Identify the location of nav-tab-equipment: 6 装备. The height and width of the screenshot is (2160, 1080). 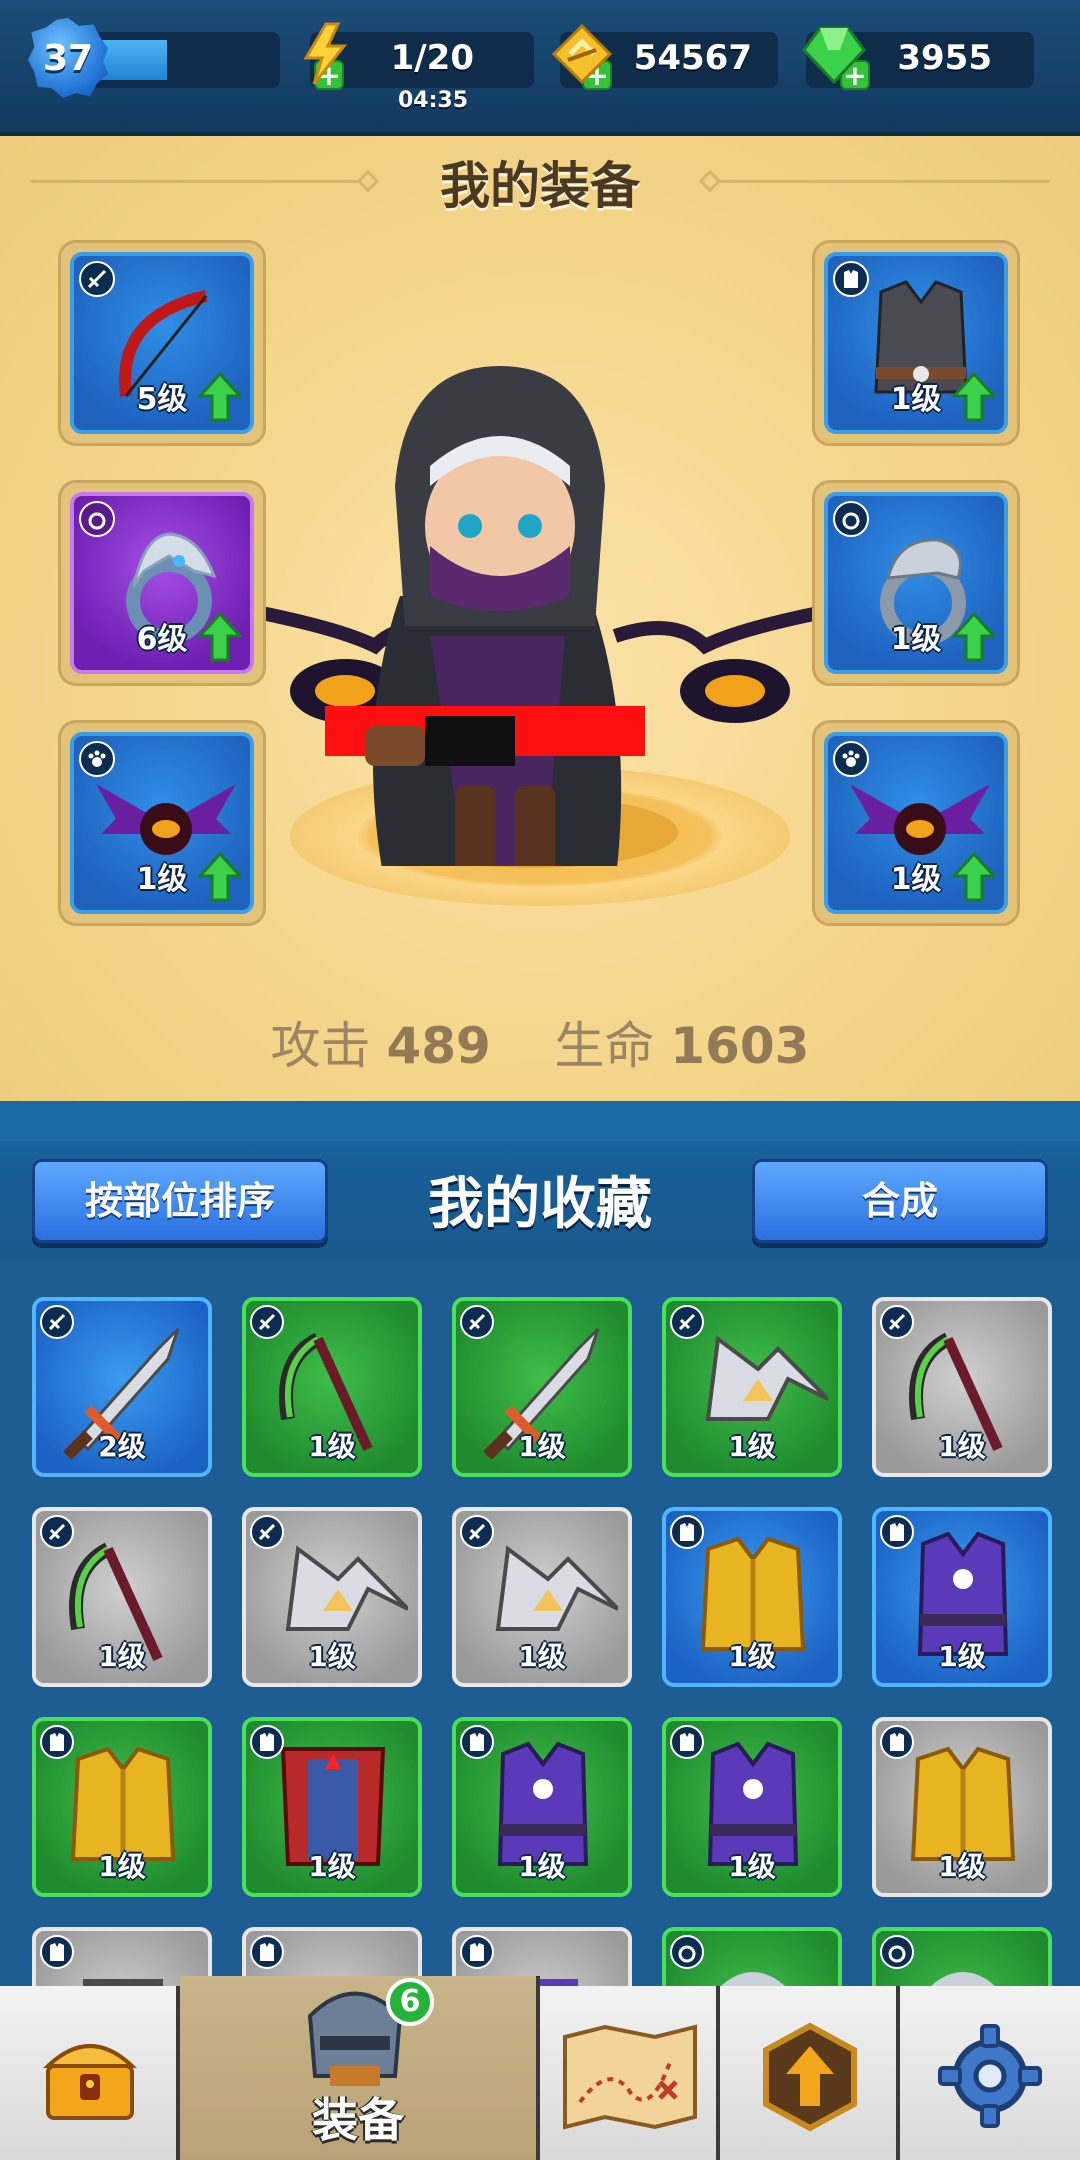
(360, 2068).